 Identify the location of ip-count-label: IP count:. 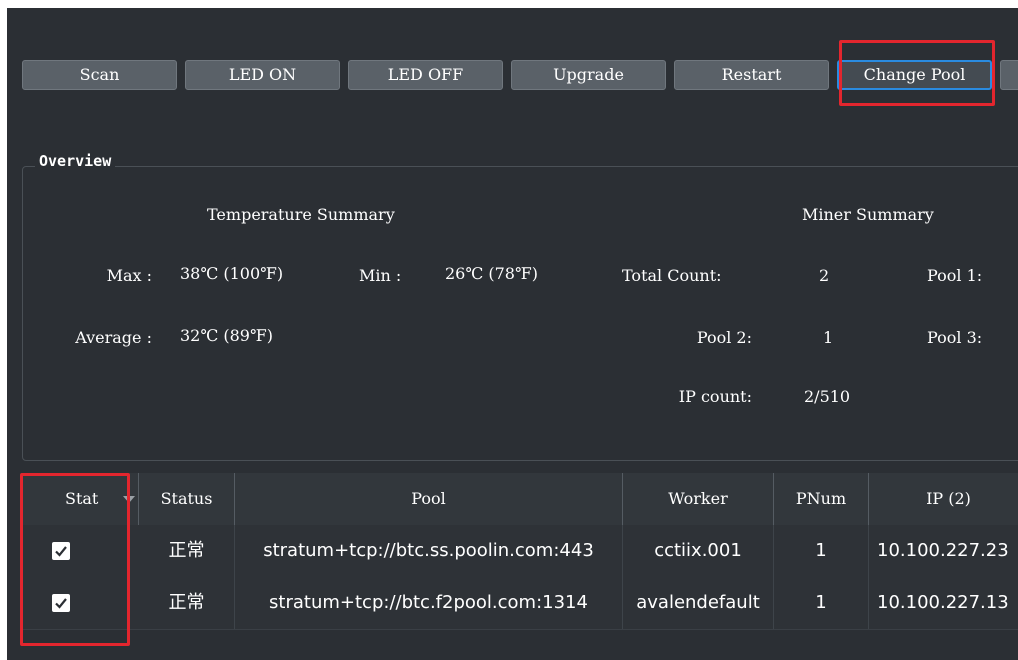
(715, 396).